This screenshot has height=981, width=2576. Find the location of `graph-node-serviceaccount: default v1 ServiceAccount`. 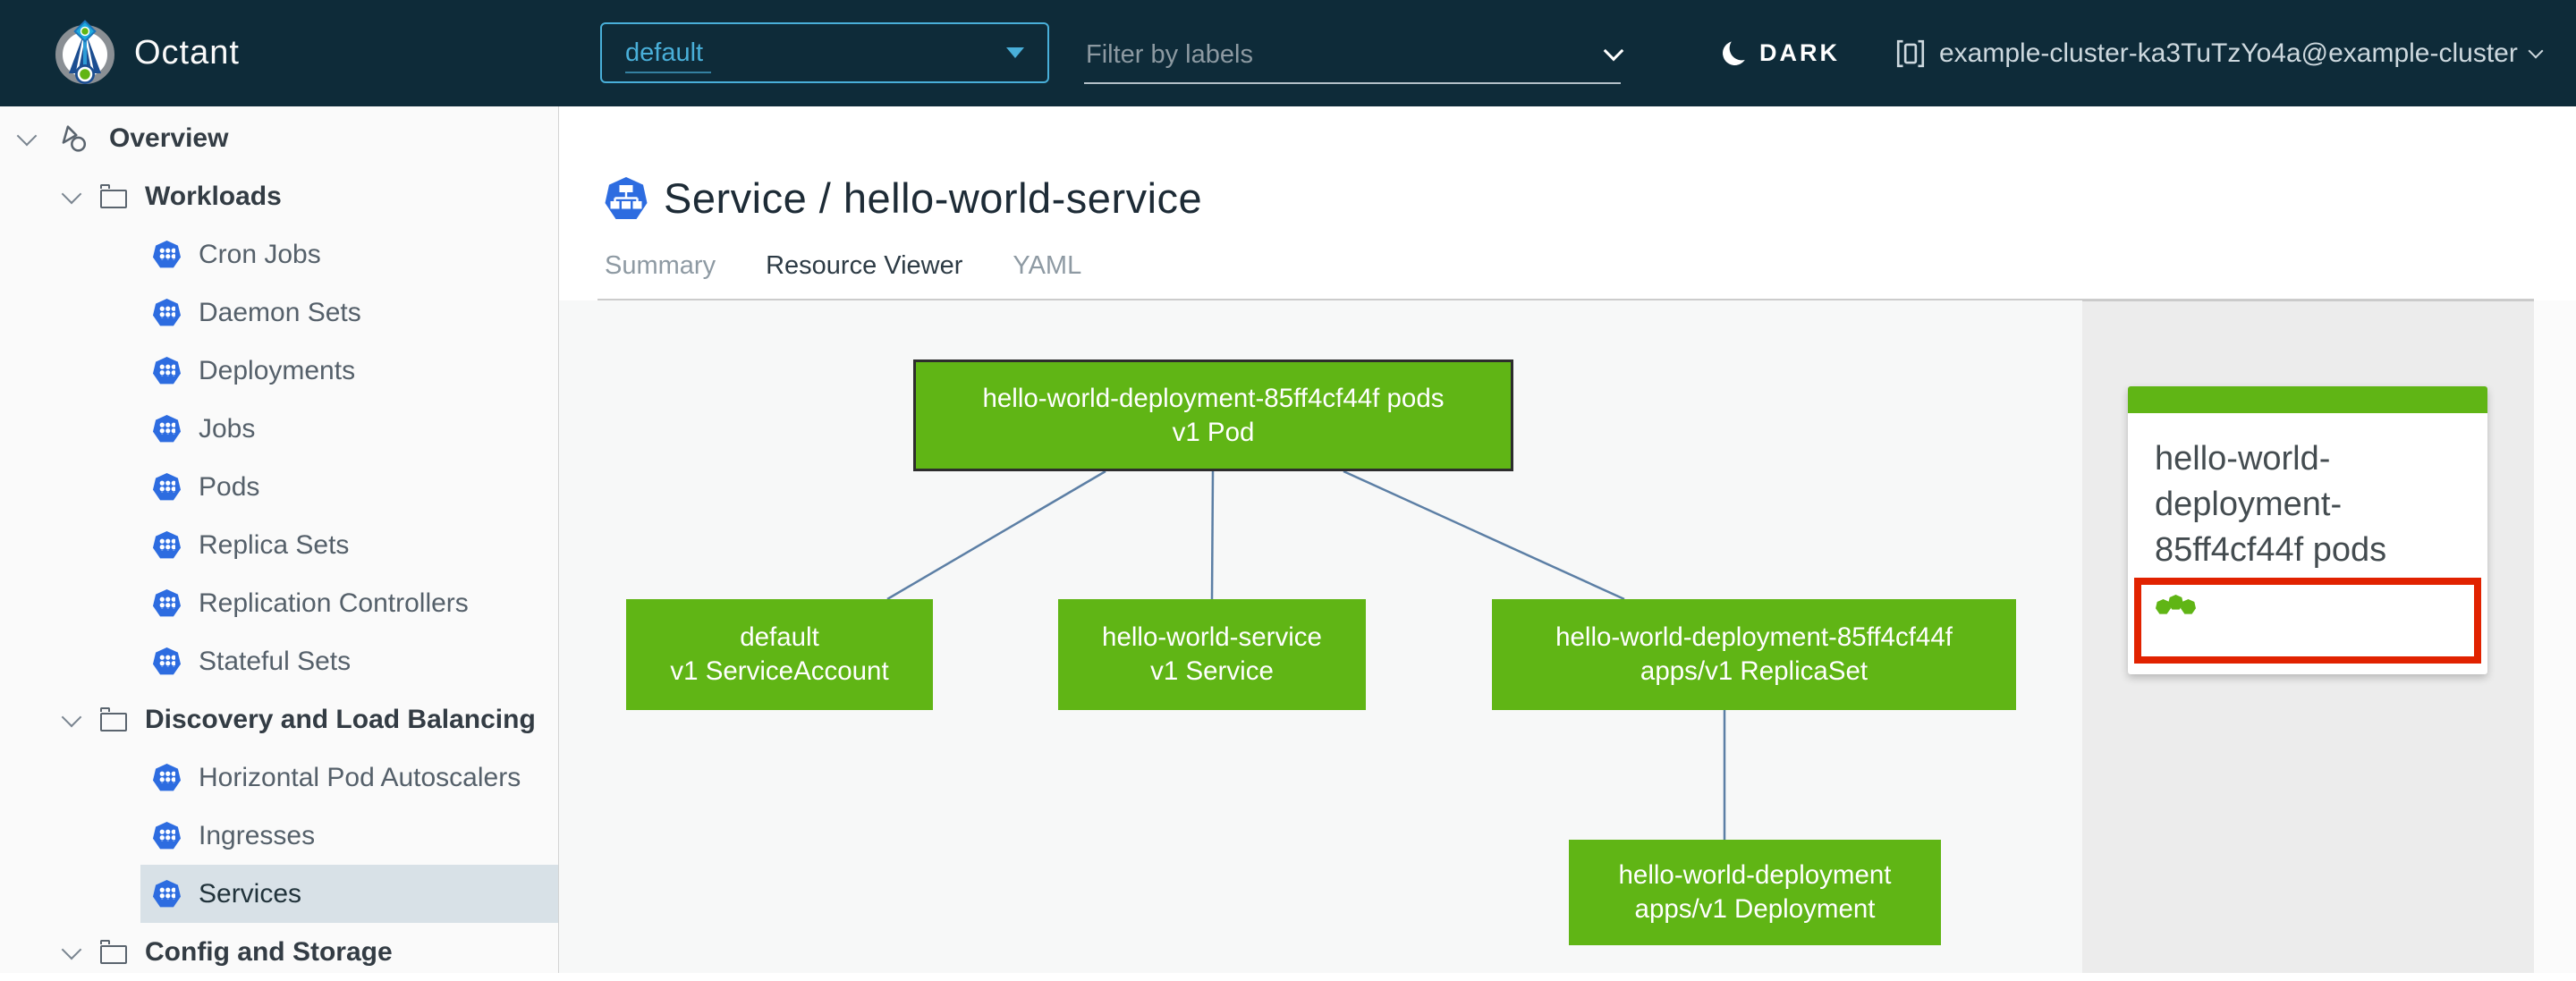

graph-node-serviceaccount: default v1 ServiceAccount is located at coordinates (779, 654).